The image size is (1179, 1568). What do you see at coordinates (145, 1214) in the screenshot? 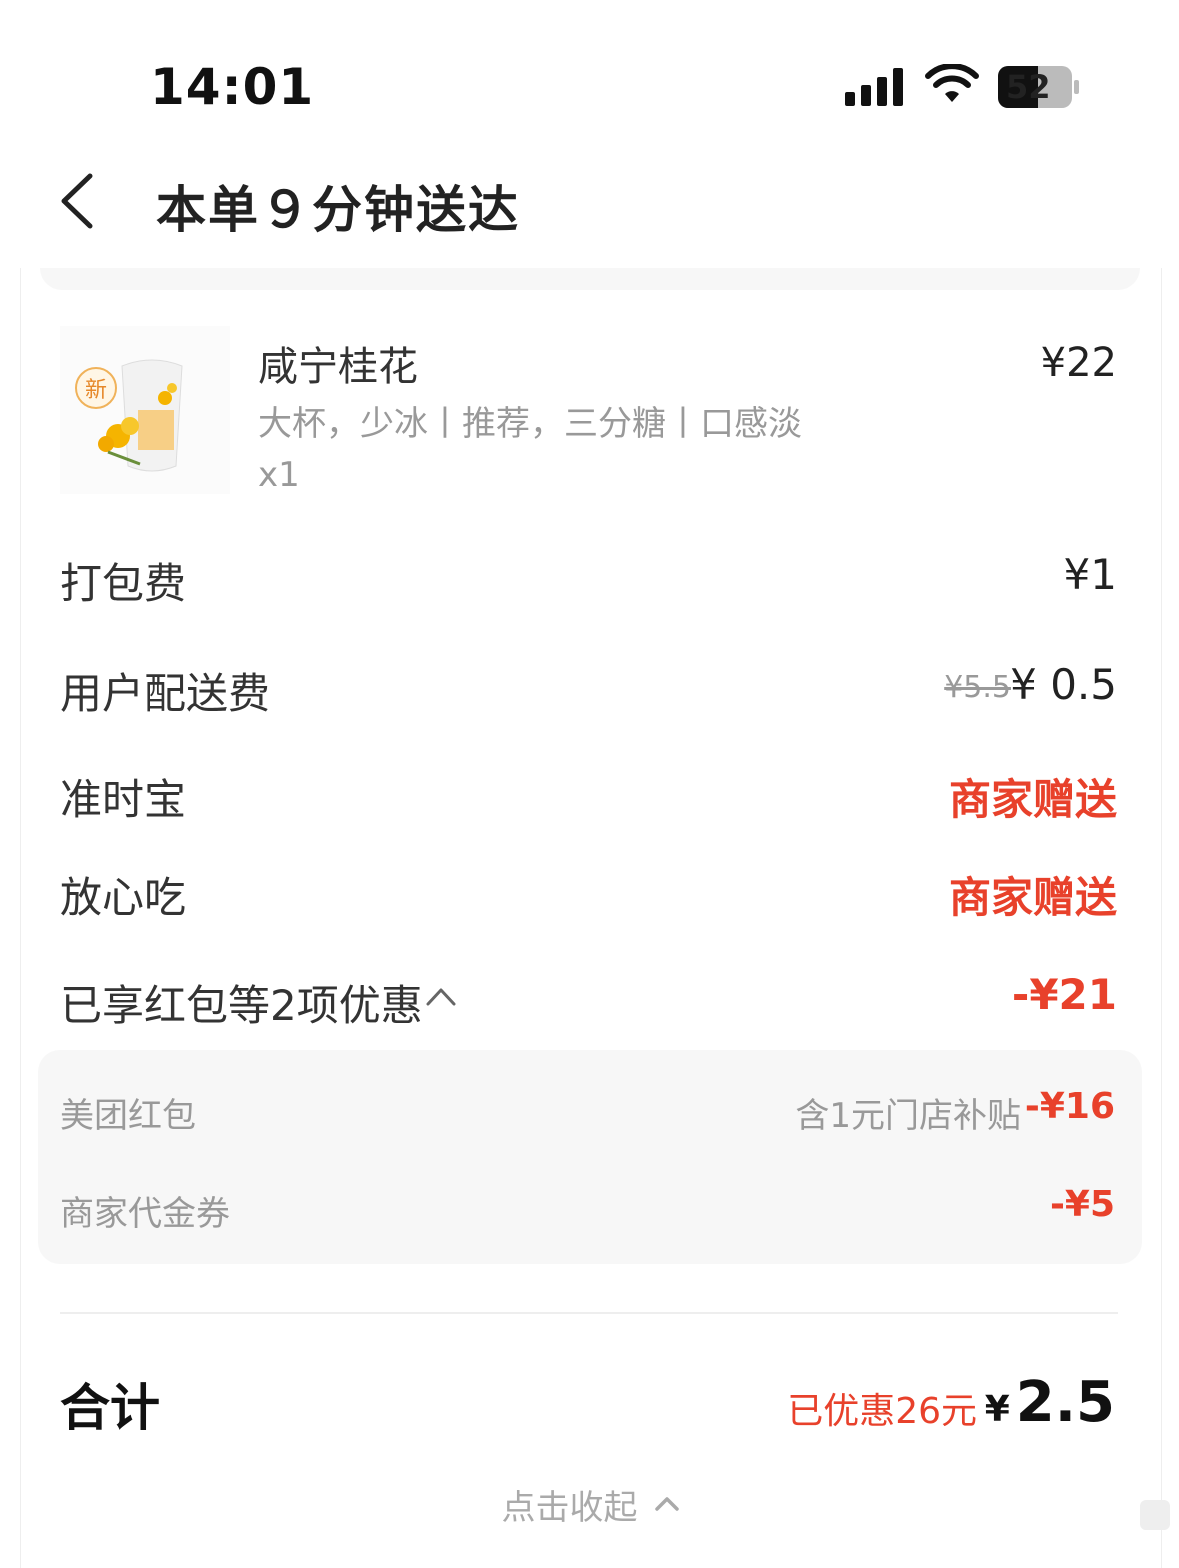
I see `merchant-voucher-label: 商家代金券` at bounding box center [145, 1214].